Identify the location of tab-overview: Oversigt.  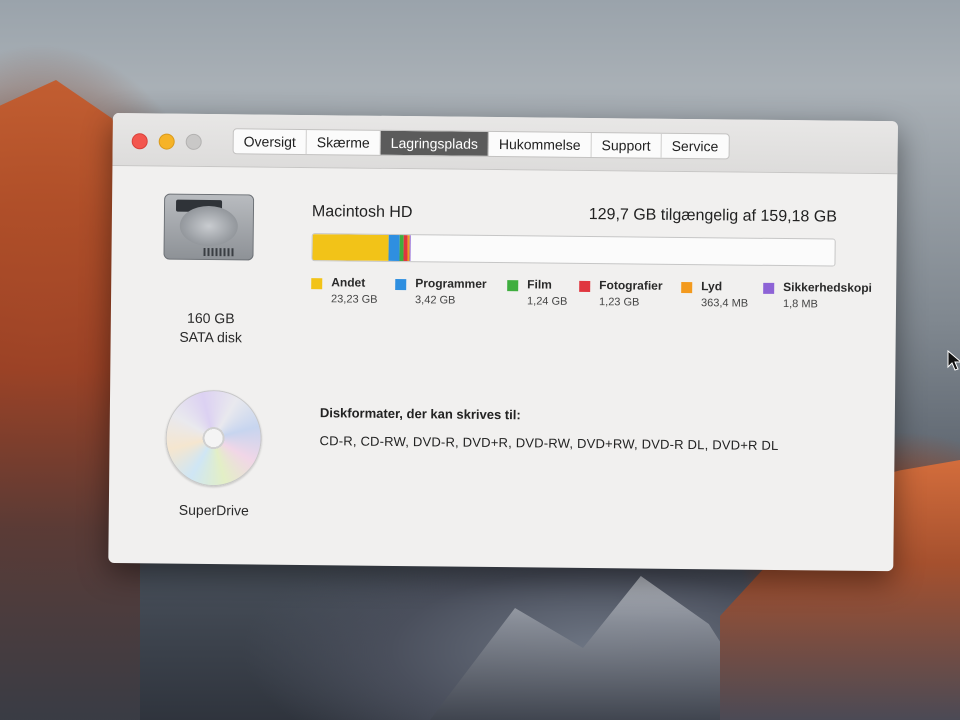
(270, 142).